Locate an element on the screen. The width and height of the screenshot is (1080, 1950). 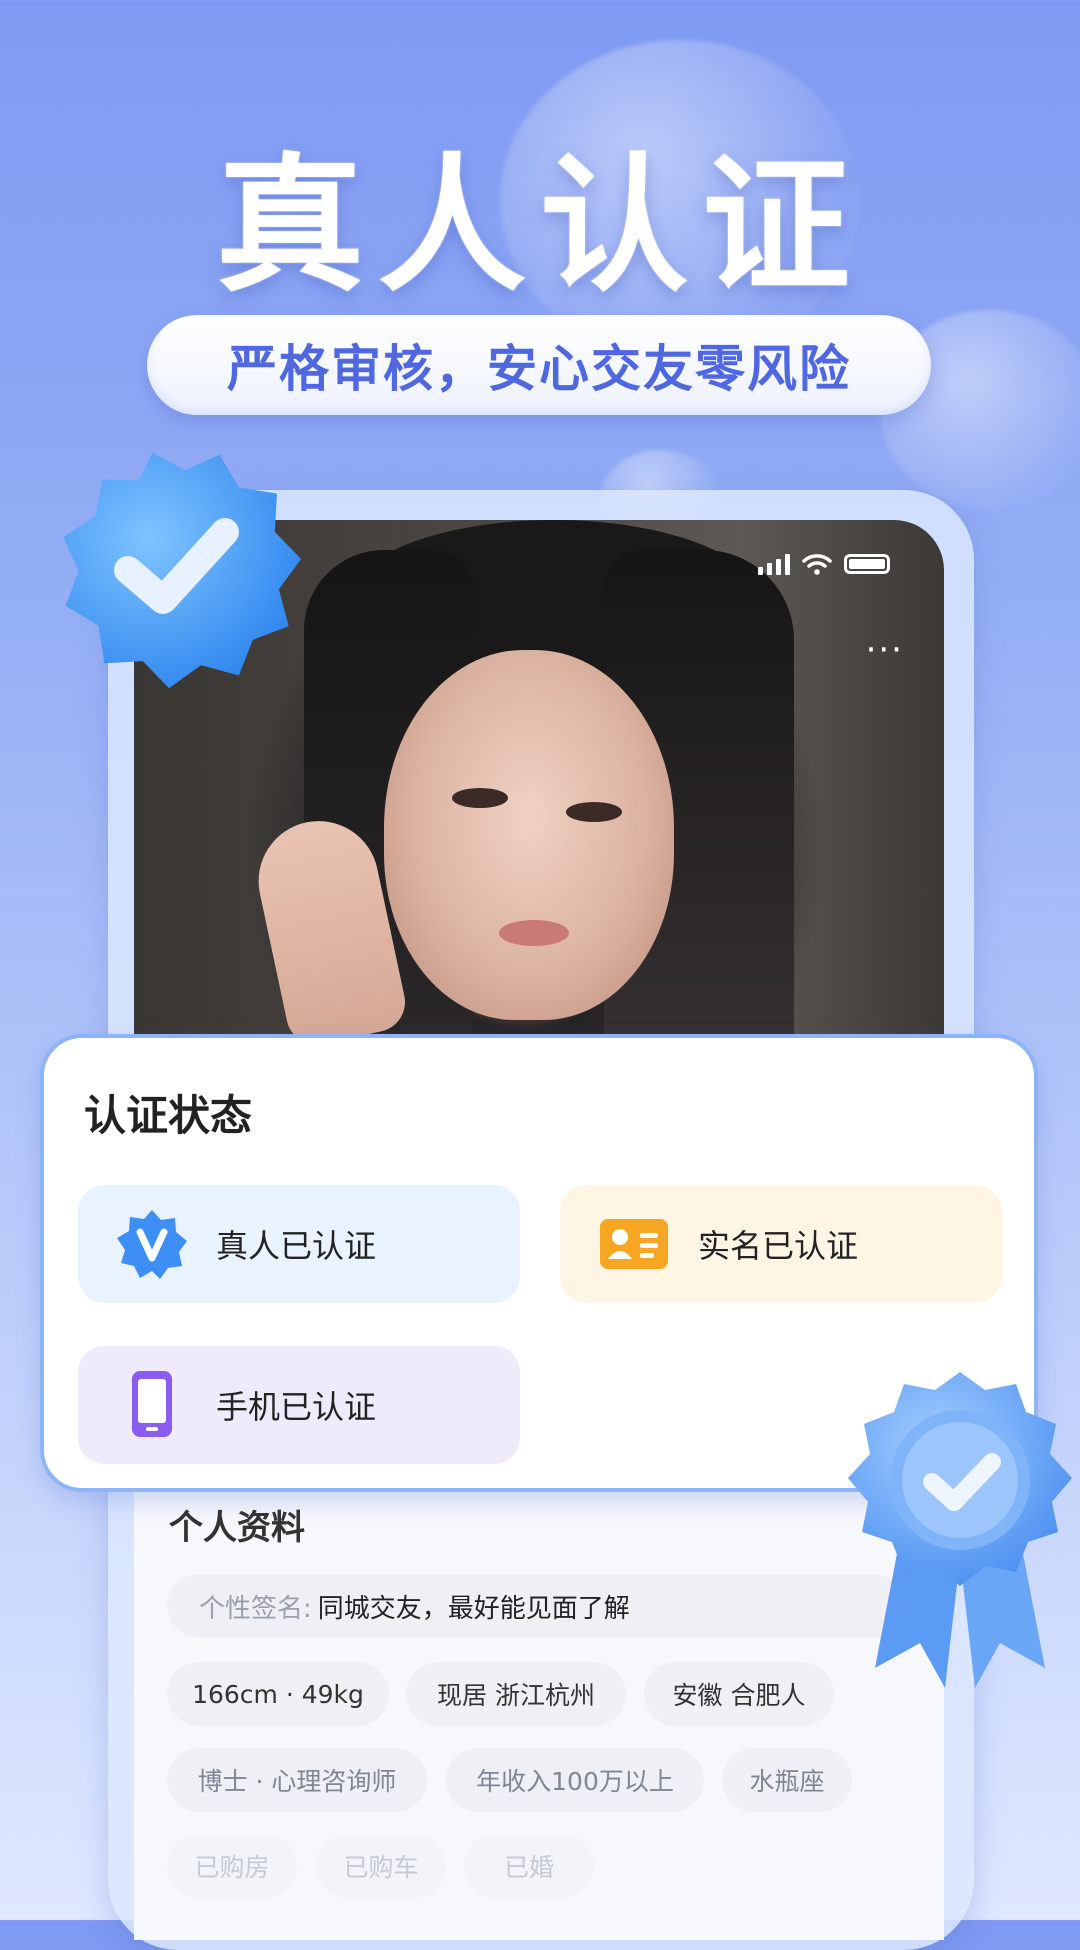
battery-icon is located at coordinates (867, 564).